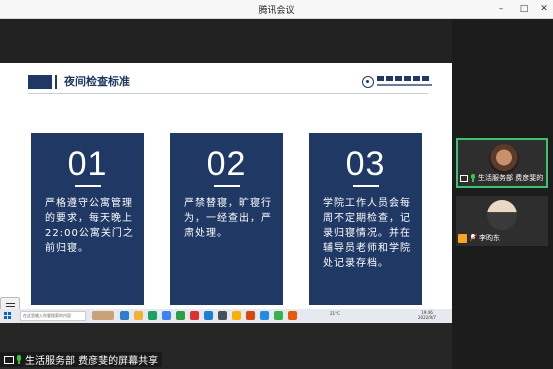 The height and width of the screenshot is (369, 553). What do you see at coordinates (524, 9) in the screenshot?
I see `maximize-icon: □` at bounding box center [524, 9].